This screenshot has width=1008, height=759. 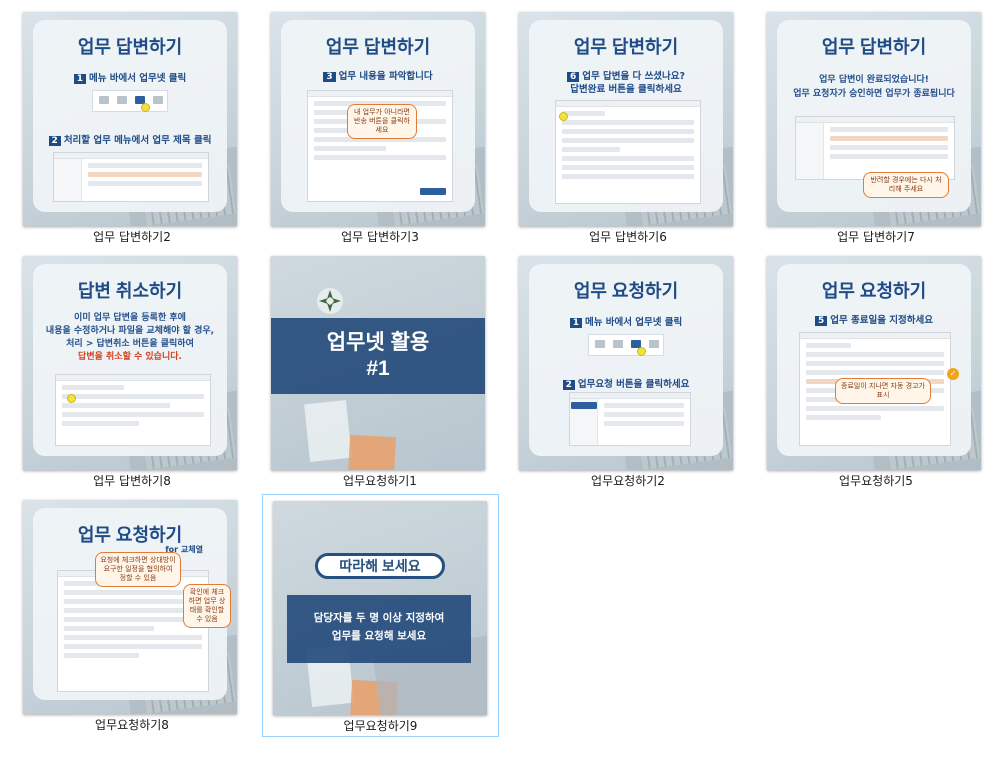 I want to click on file-name: 업무요청하기5, so click(x=876, y=480).